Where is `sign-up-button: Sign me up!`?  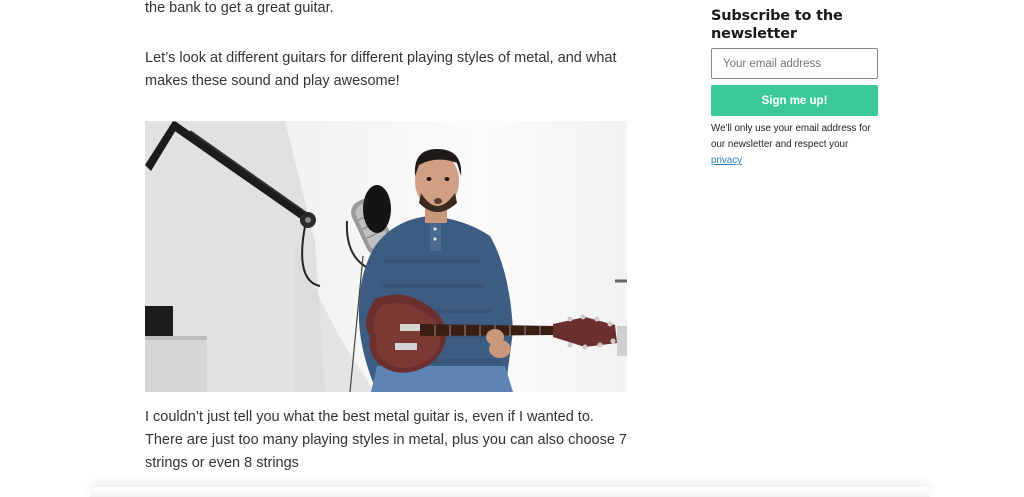
sign-up-button: Sign me up! is located at coordinates (794, 100).